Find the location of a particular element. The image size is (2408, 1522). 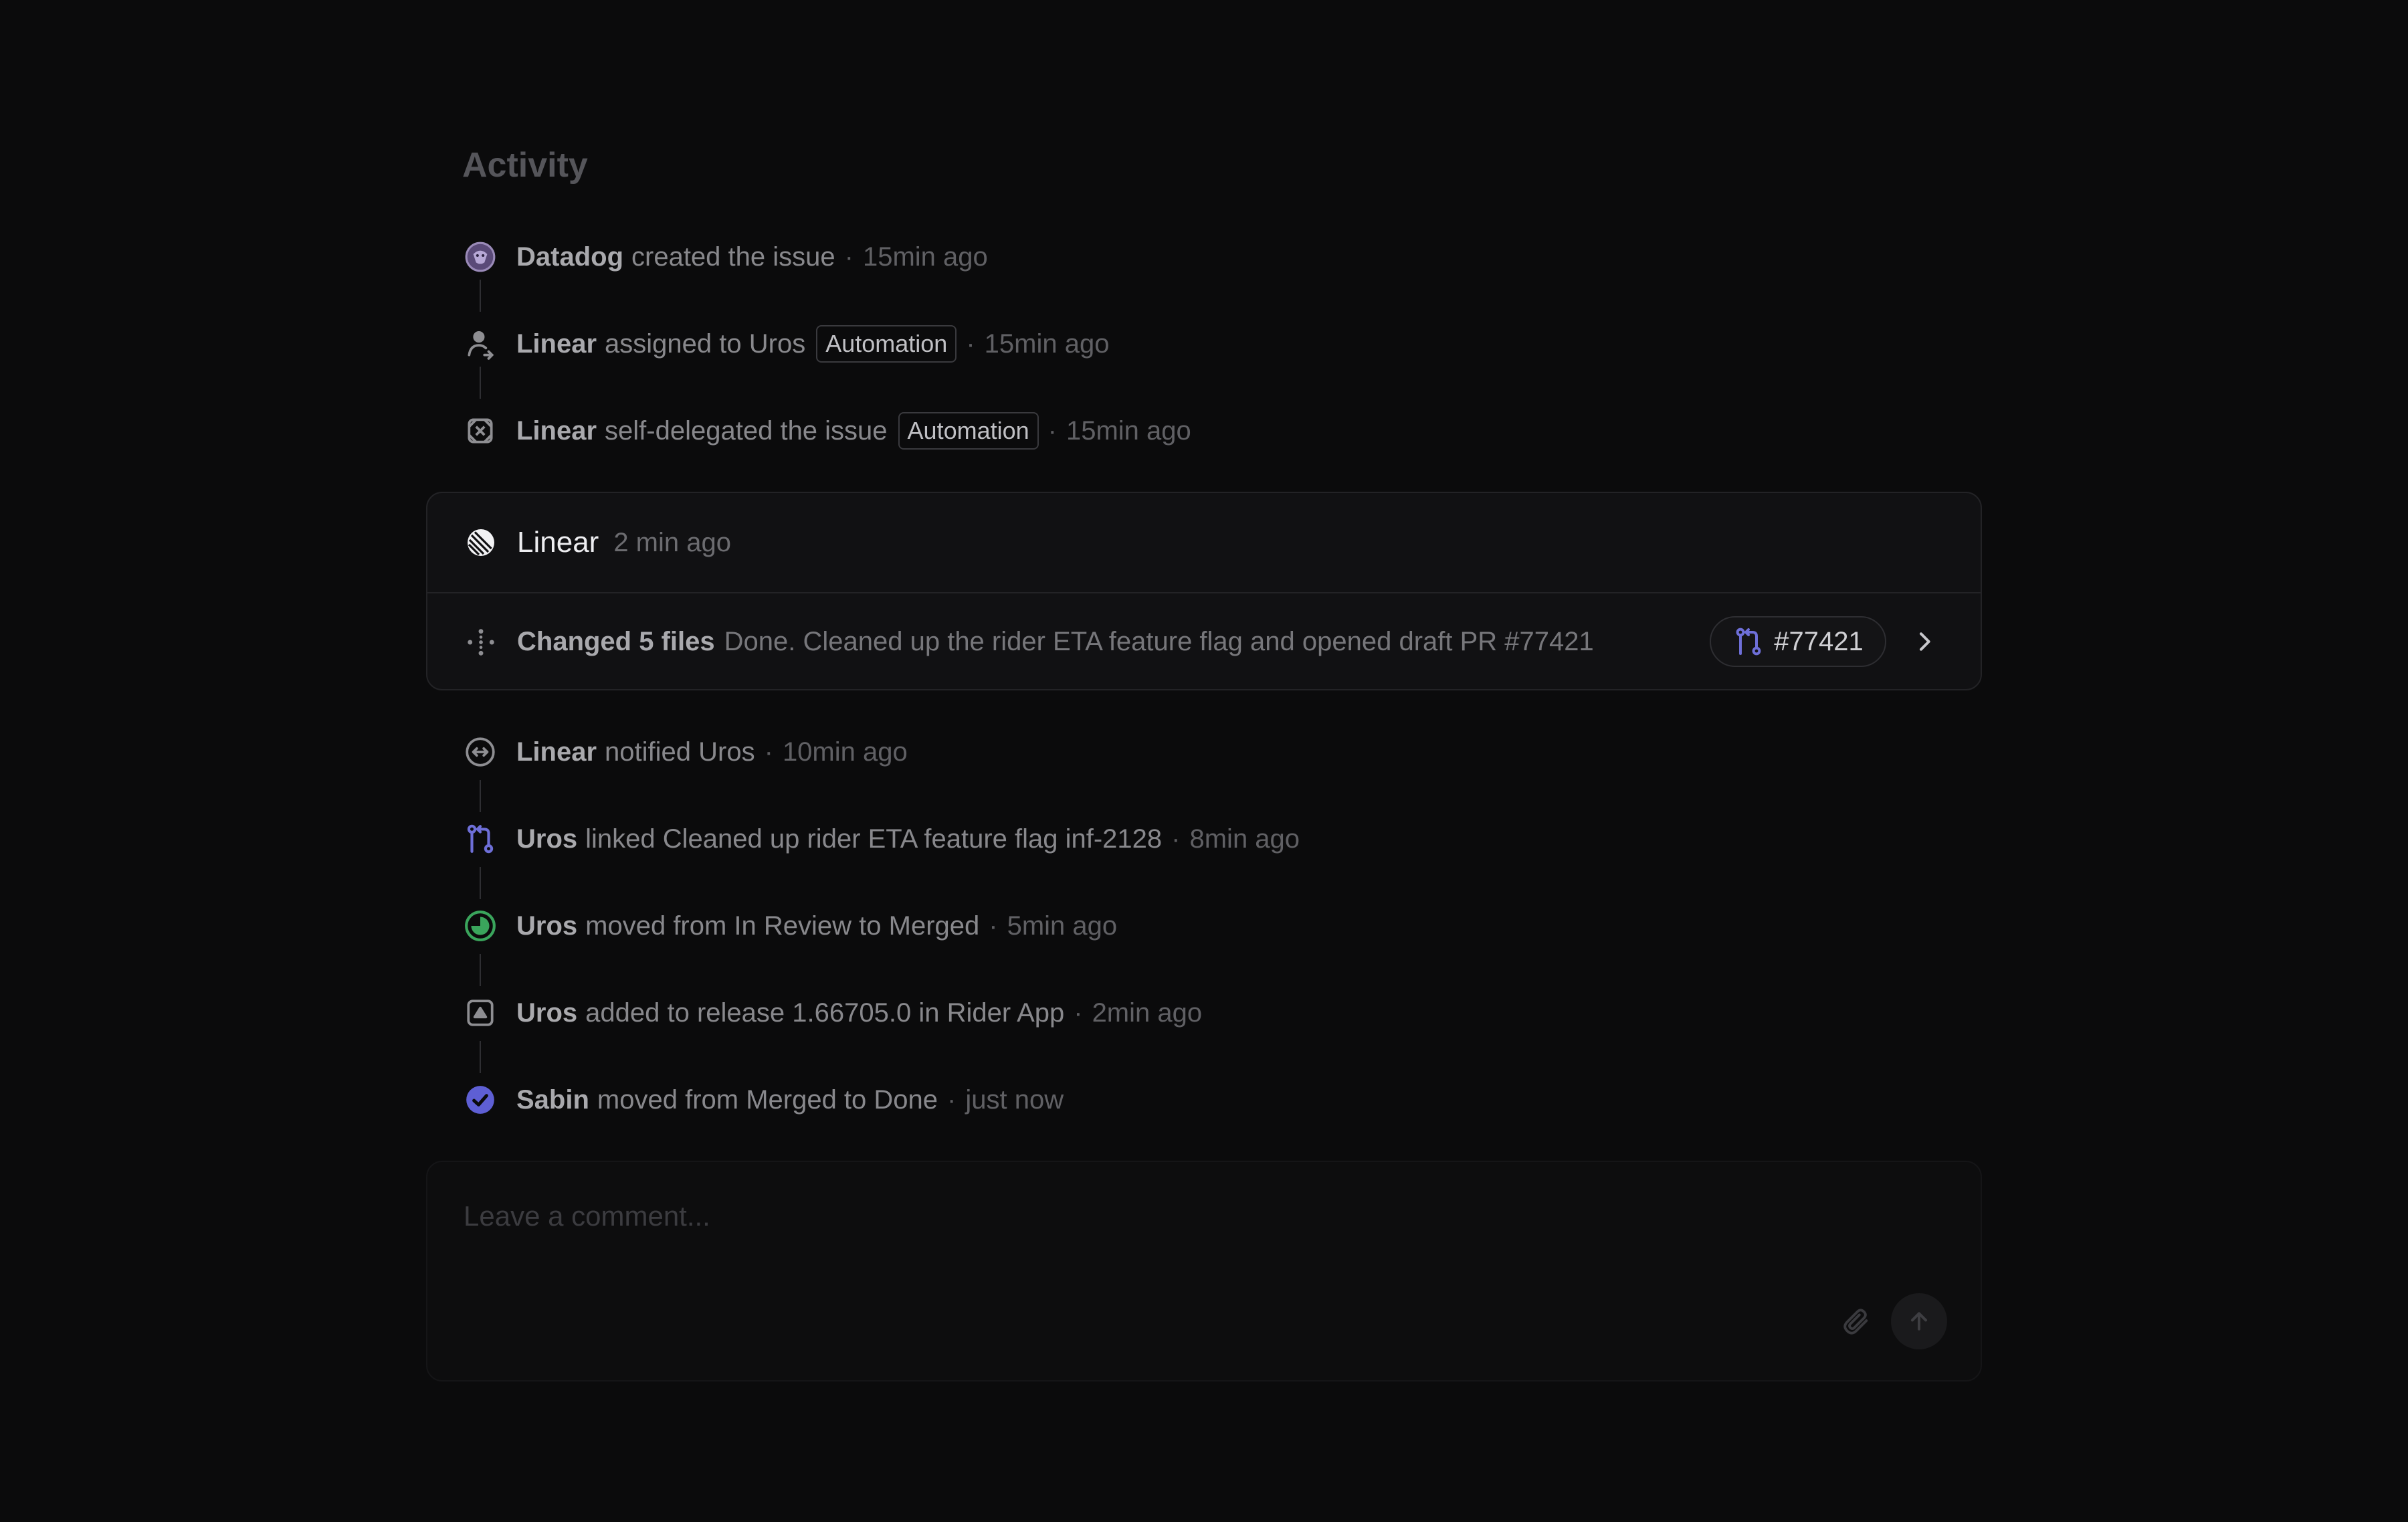

pull-request-pill: #77421 is located at coordinates (1798, 641).